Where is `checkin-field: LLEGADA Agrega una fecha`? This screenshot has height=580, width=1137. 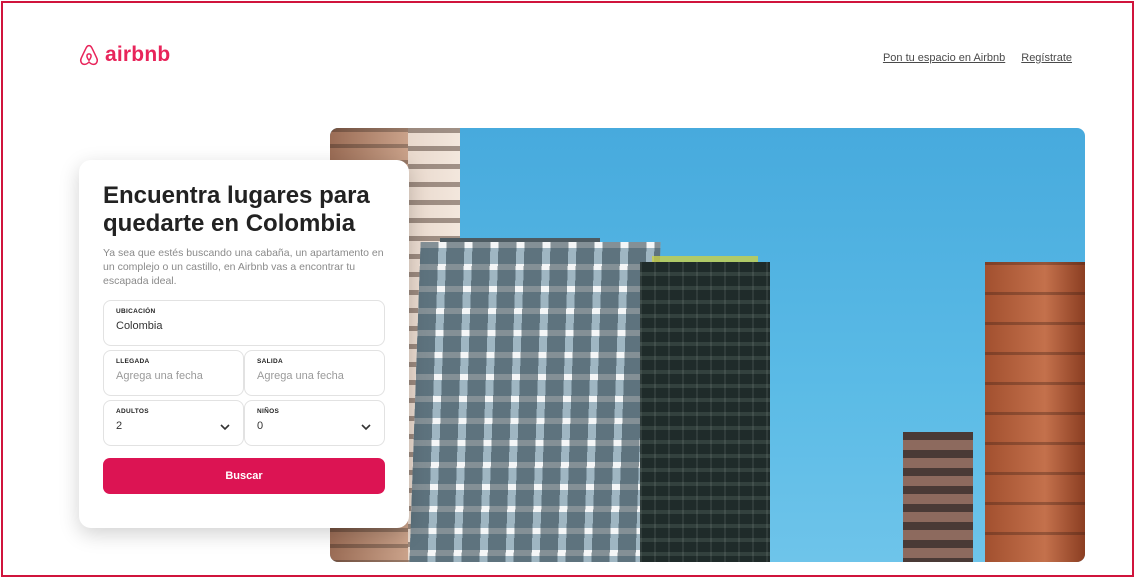 checkin-field: LLEGADA Agrega una fecha is located at coordinates (173, 373).